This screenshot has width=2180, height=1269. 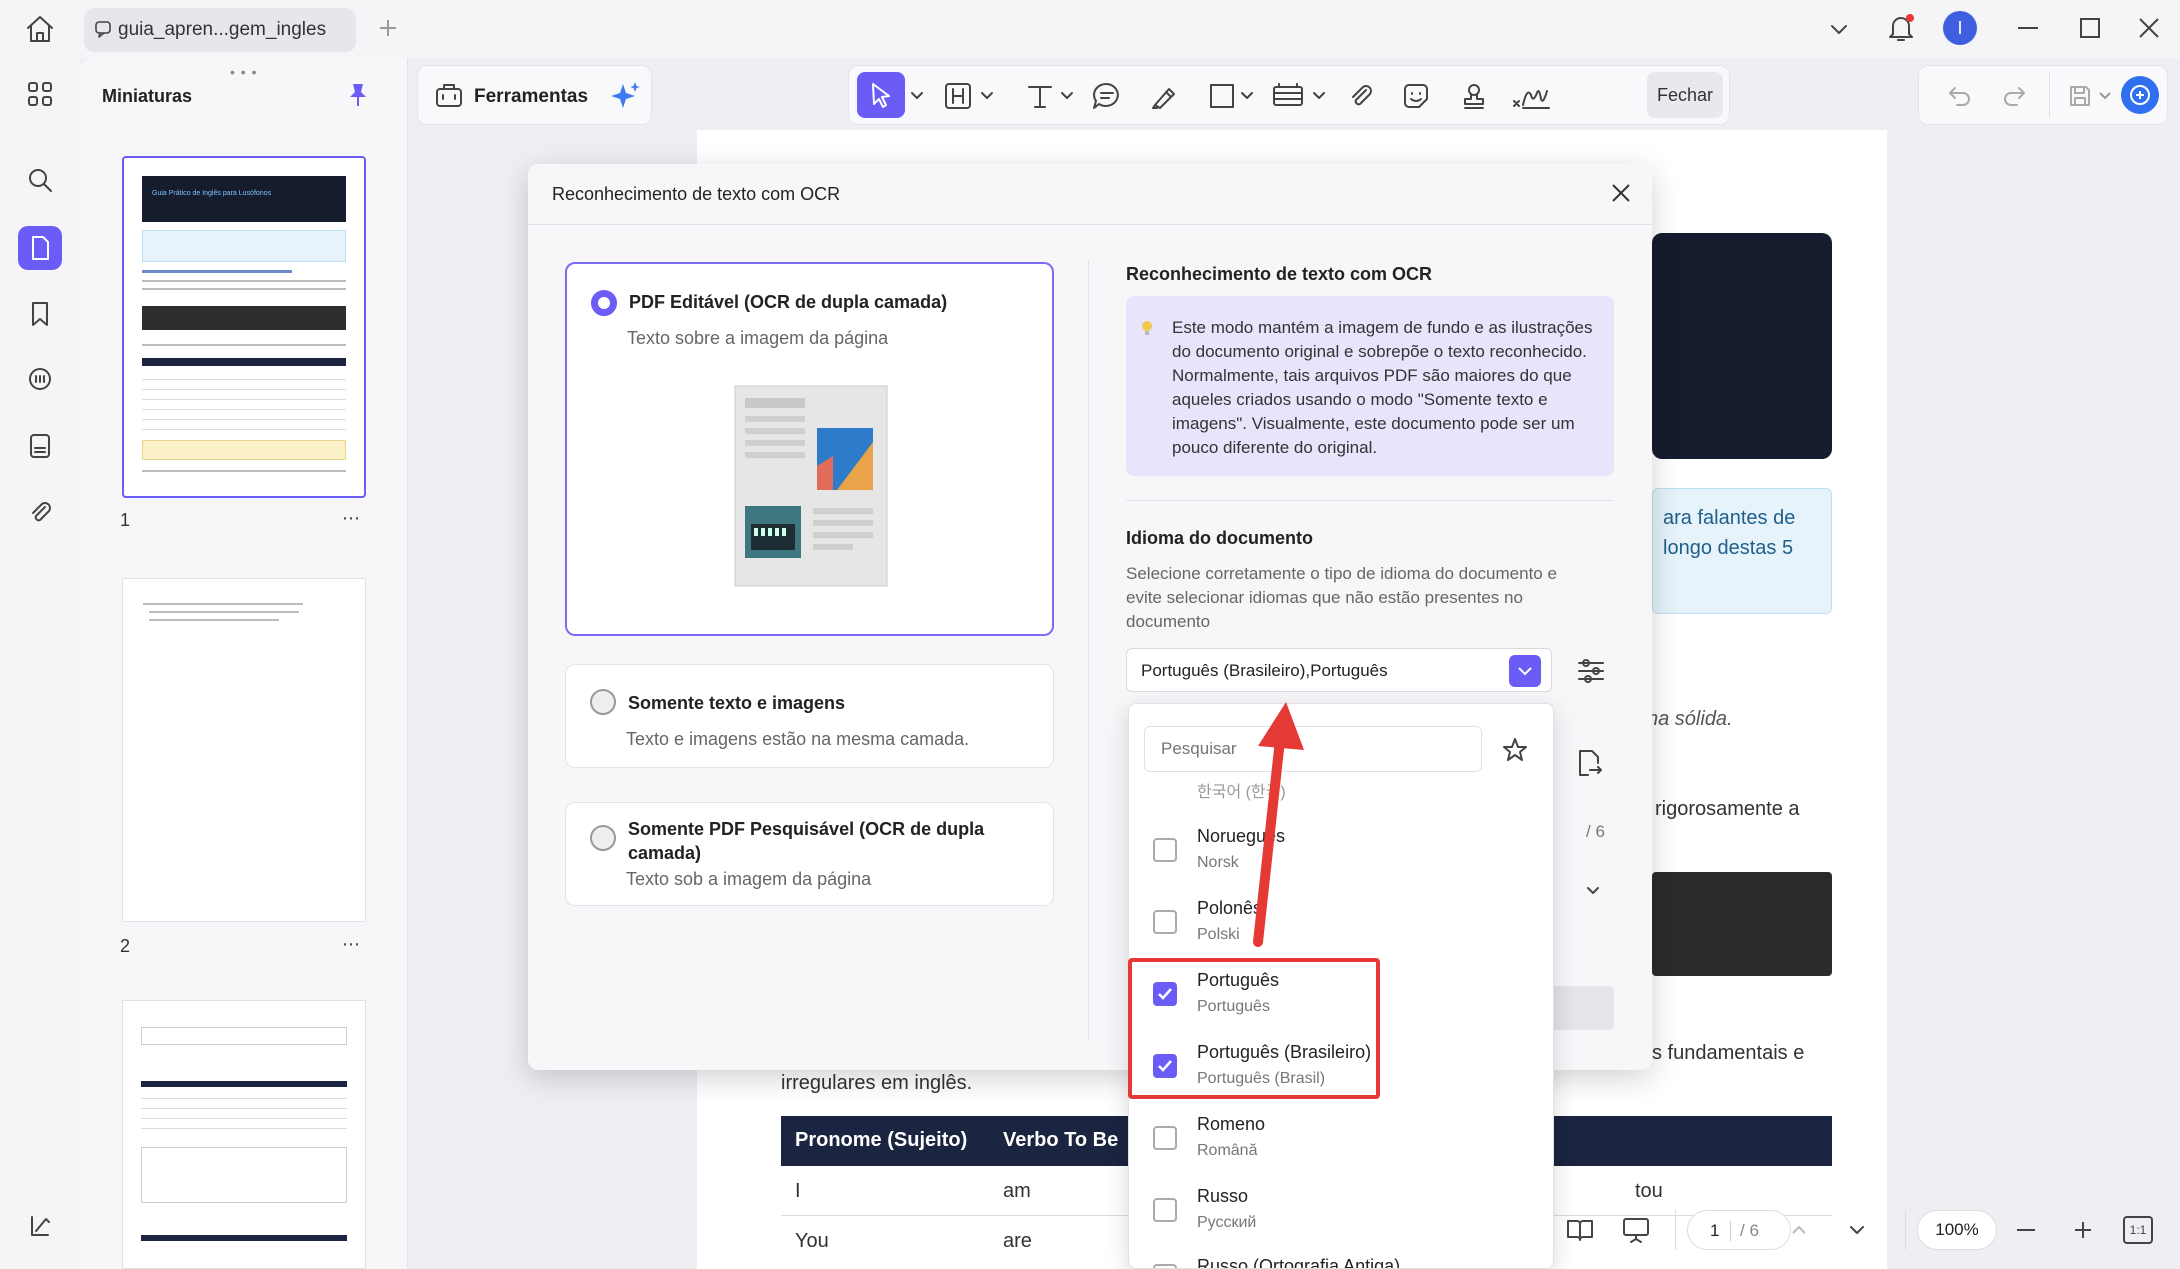 What do you see at coordinates (1960, 28) in the screenshot?
I see `avatar: I` at bounding box center [1960, 28].